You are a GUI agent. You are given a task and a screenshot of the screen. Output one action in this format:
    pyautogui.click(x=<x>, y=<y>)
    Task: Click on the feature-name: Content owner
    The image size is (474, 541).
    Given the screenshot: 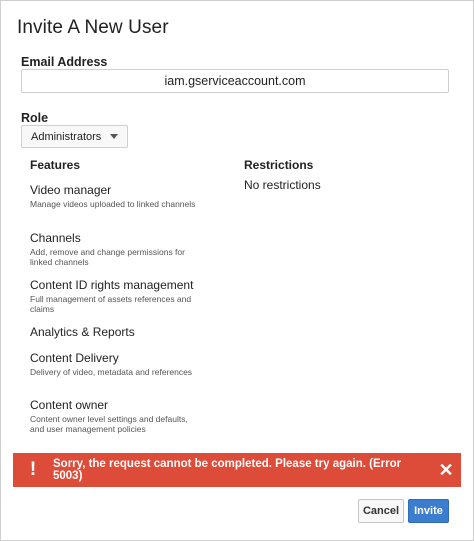 What is the action you would take?
    pyautogui.click(x=69, y=405)
    